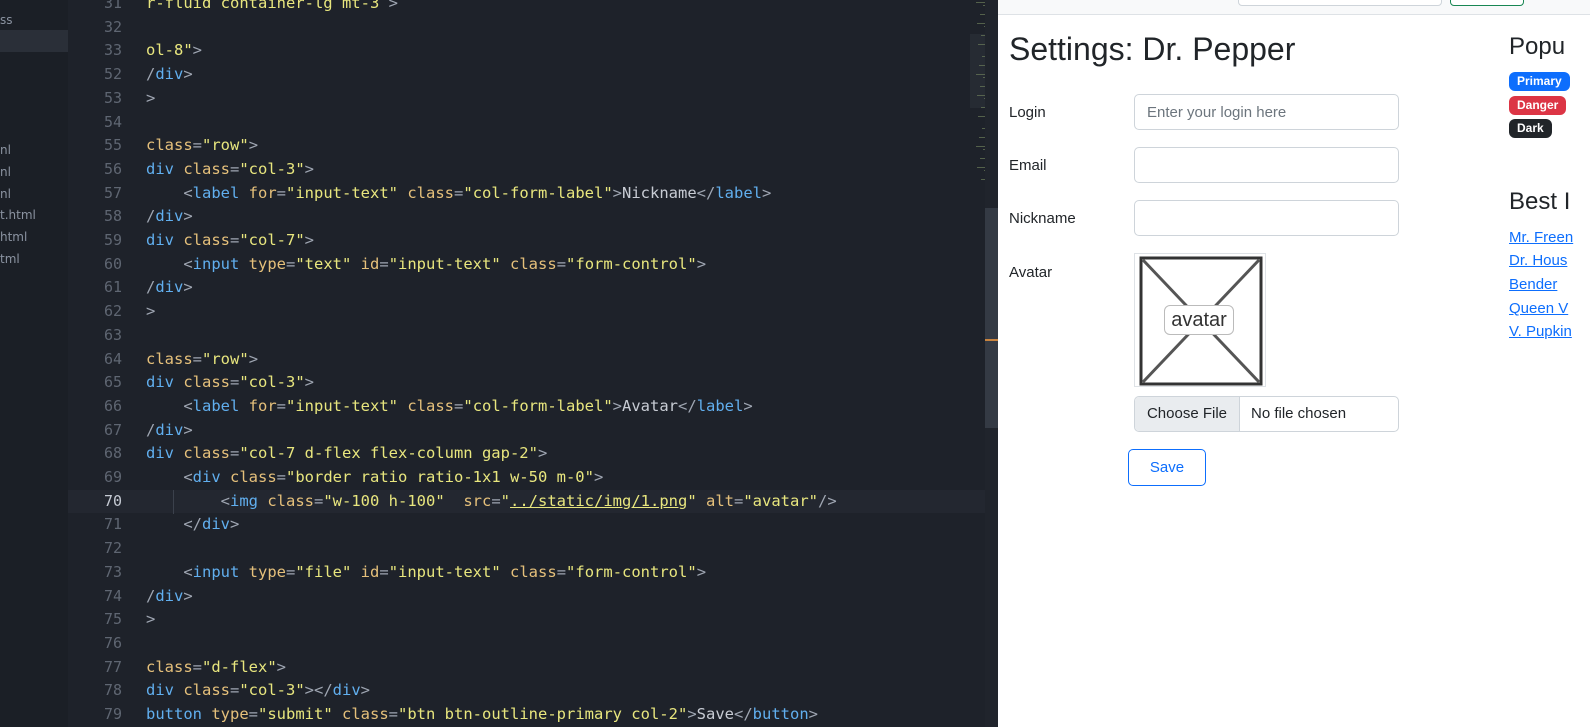  I want to click on editor-scroll-thumb, so click(991, 318).